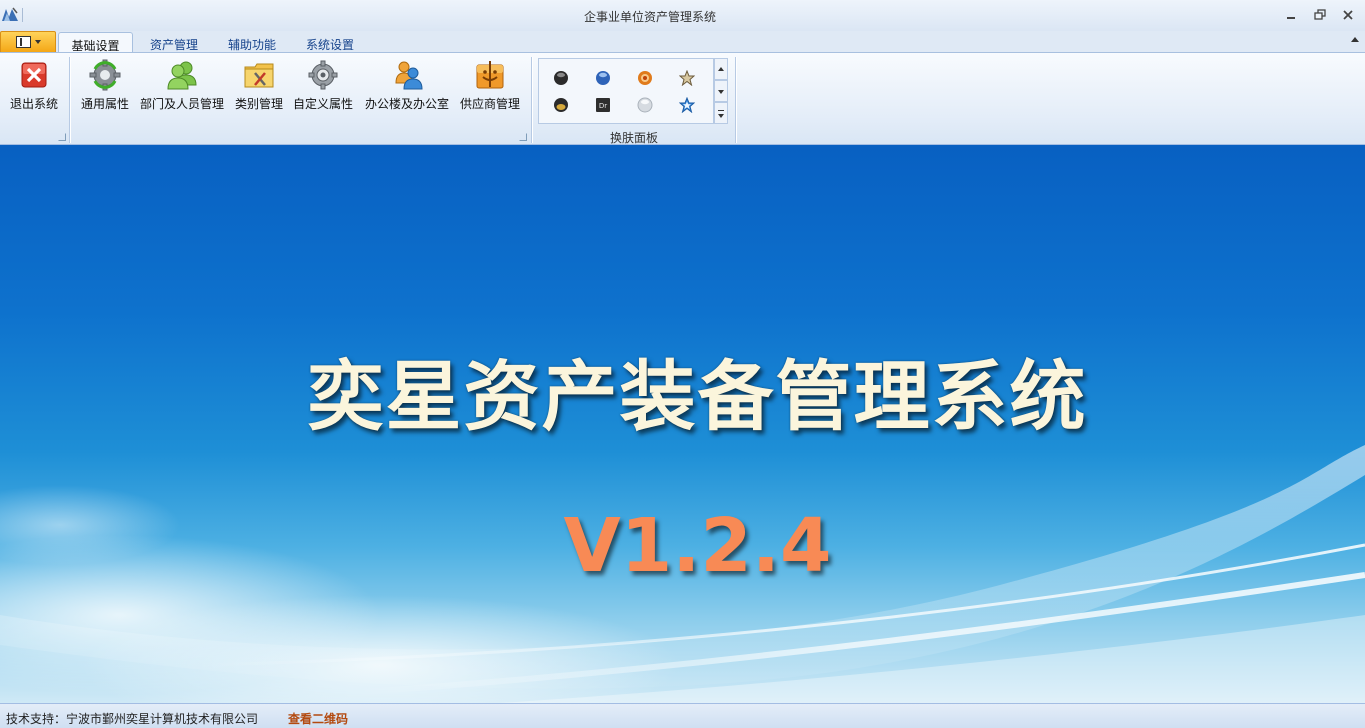  I want to click on close-icon, so click(1348, 15).